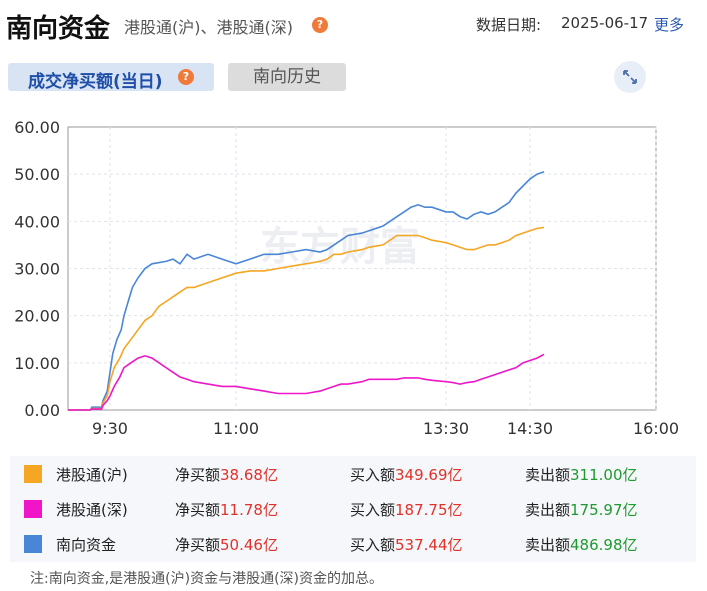 The height and width of the screenshot is (591, 707). What do you see at coordinates (581, 510) in the screenshot?
I see `sell-cell: 卖出额175.97亿` at bounding box center [581, 510].